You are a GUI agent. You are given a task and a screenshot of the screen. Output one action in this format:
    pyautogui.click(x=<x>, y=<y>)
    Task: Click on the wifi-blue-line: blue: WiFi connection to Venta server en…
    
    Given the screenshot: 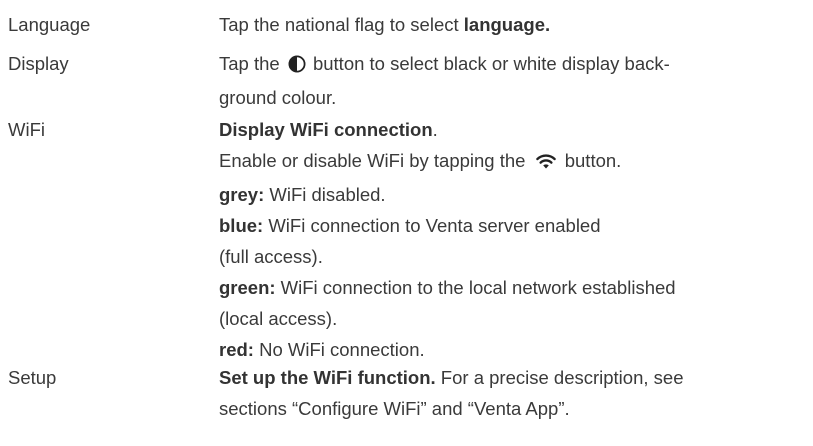 What is the action you would take?
    pyautogui.click(x=511, y=225)
    